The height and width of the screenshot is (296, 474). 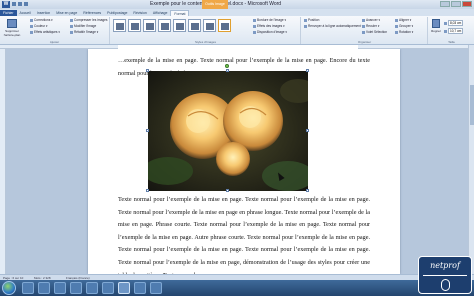 What do you see at coordinates (9, 288) in the screenshot?
I see `start-button` at bounding box center [9, 288].